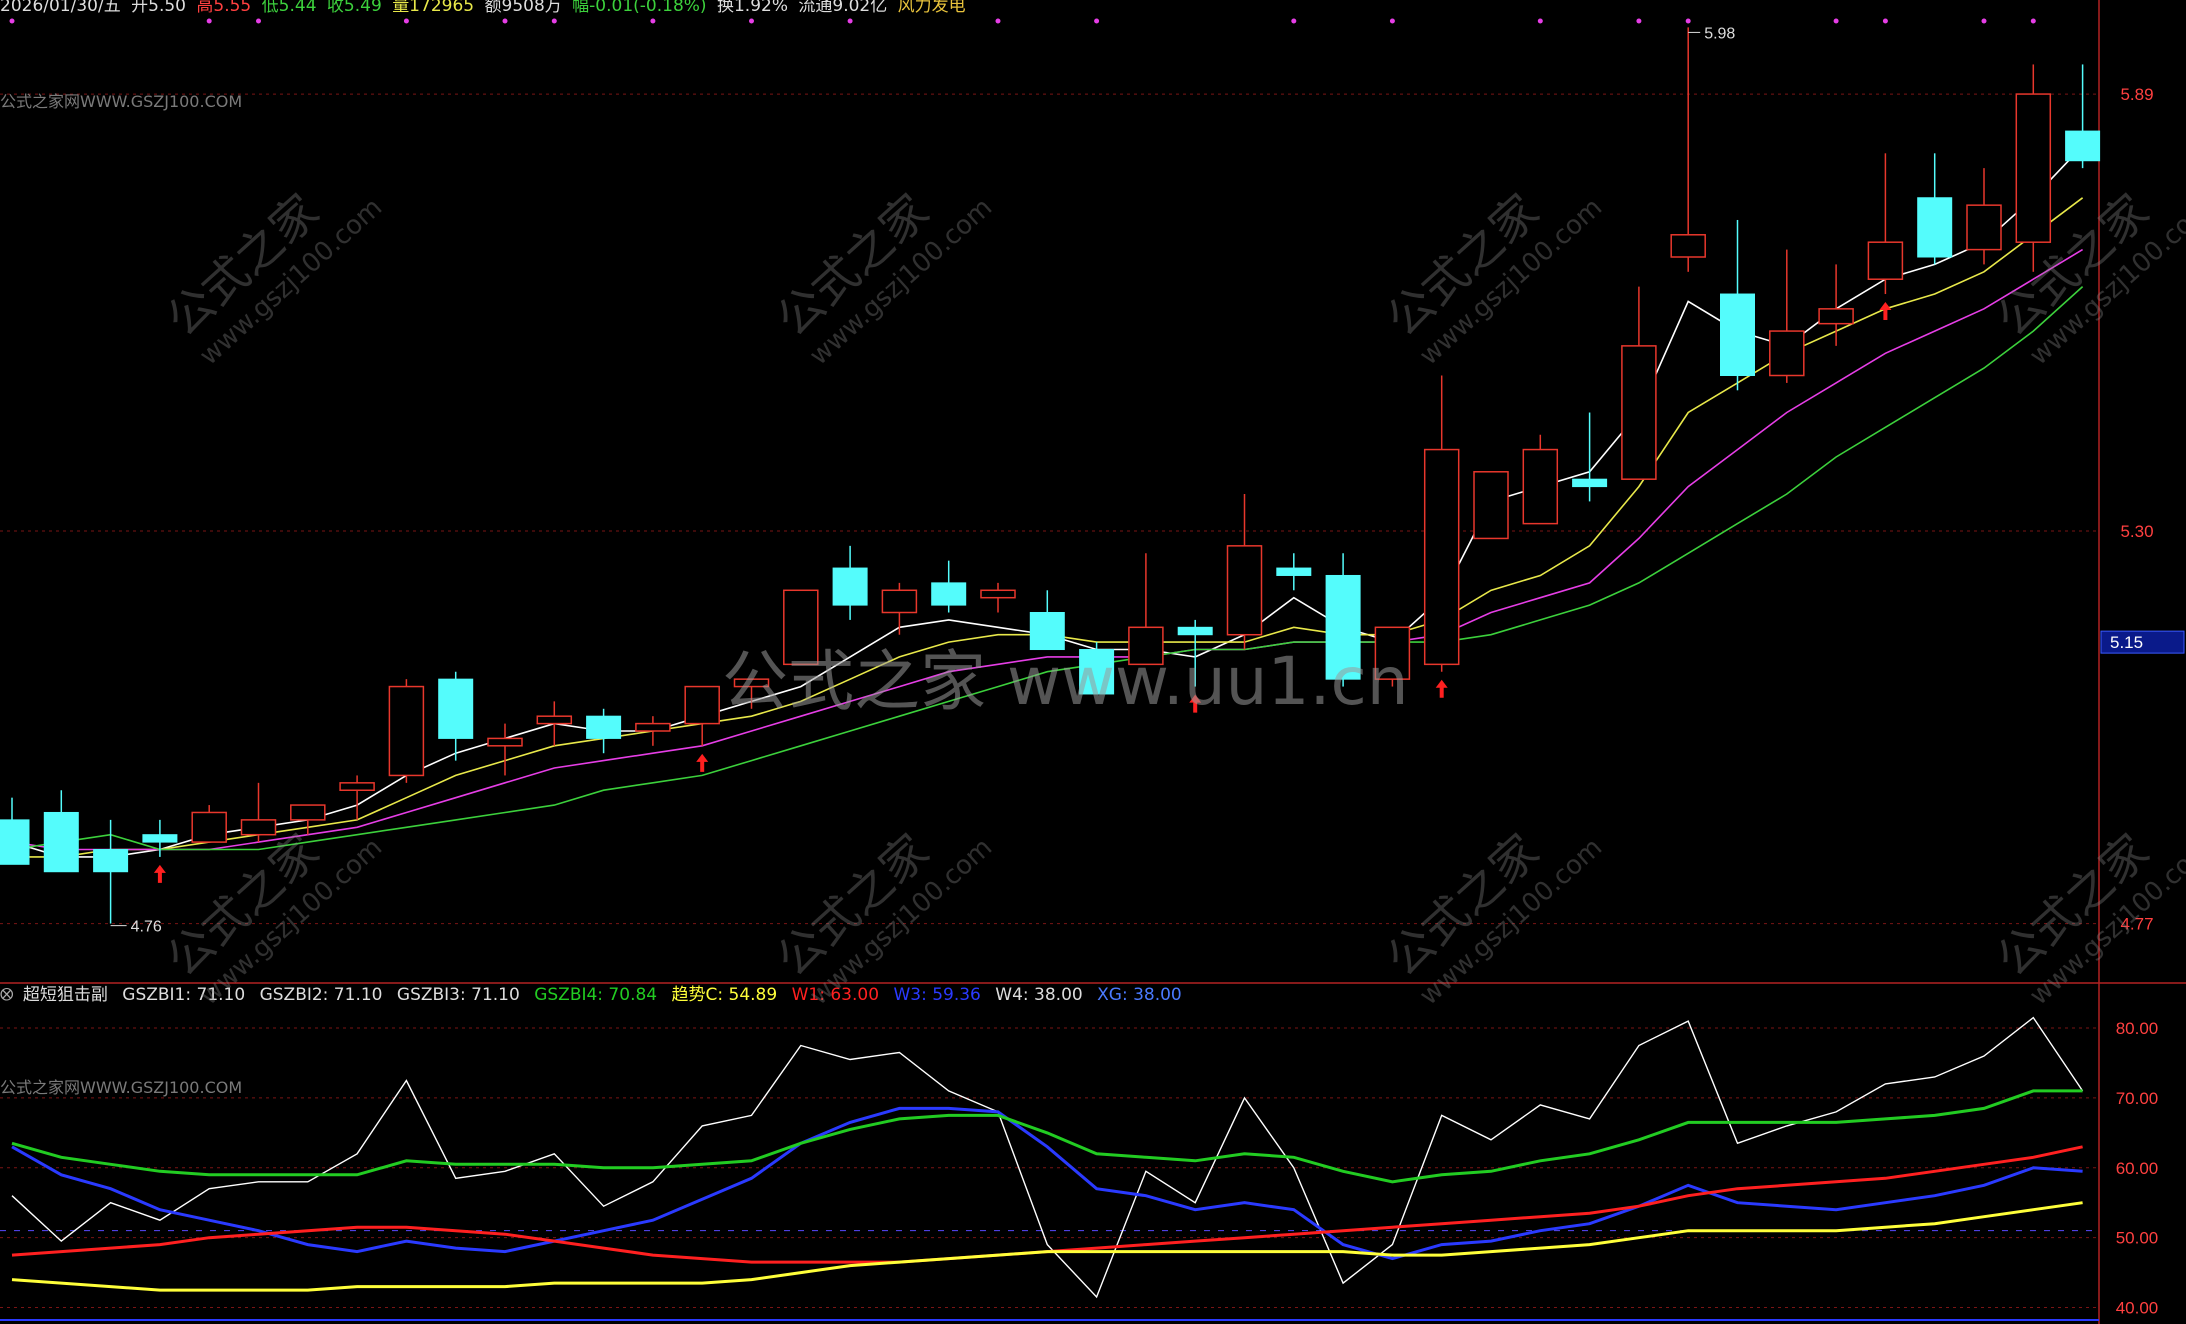  I want to click on quote-low: 低5.44, so click(289, 8).